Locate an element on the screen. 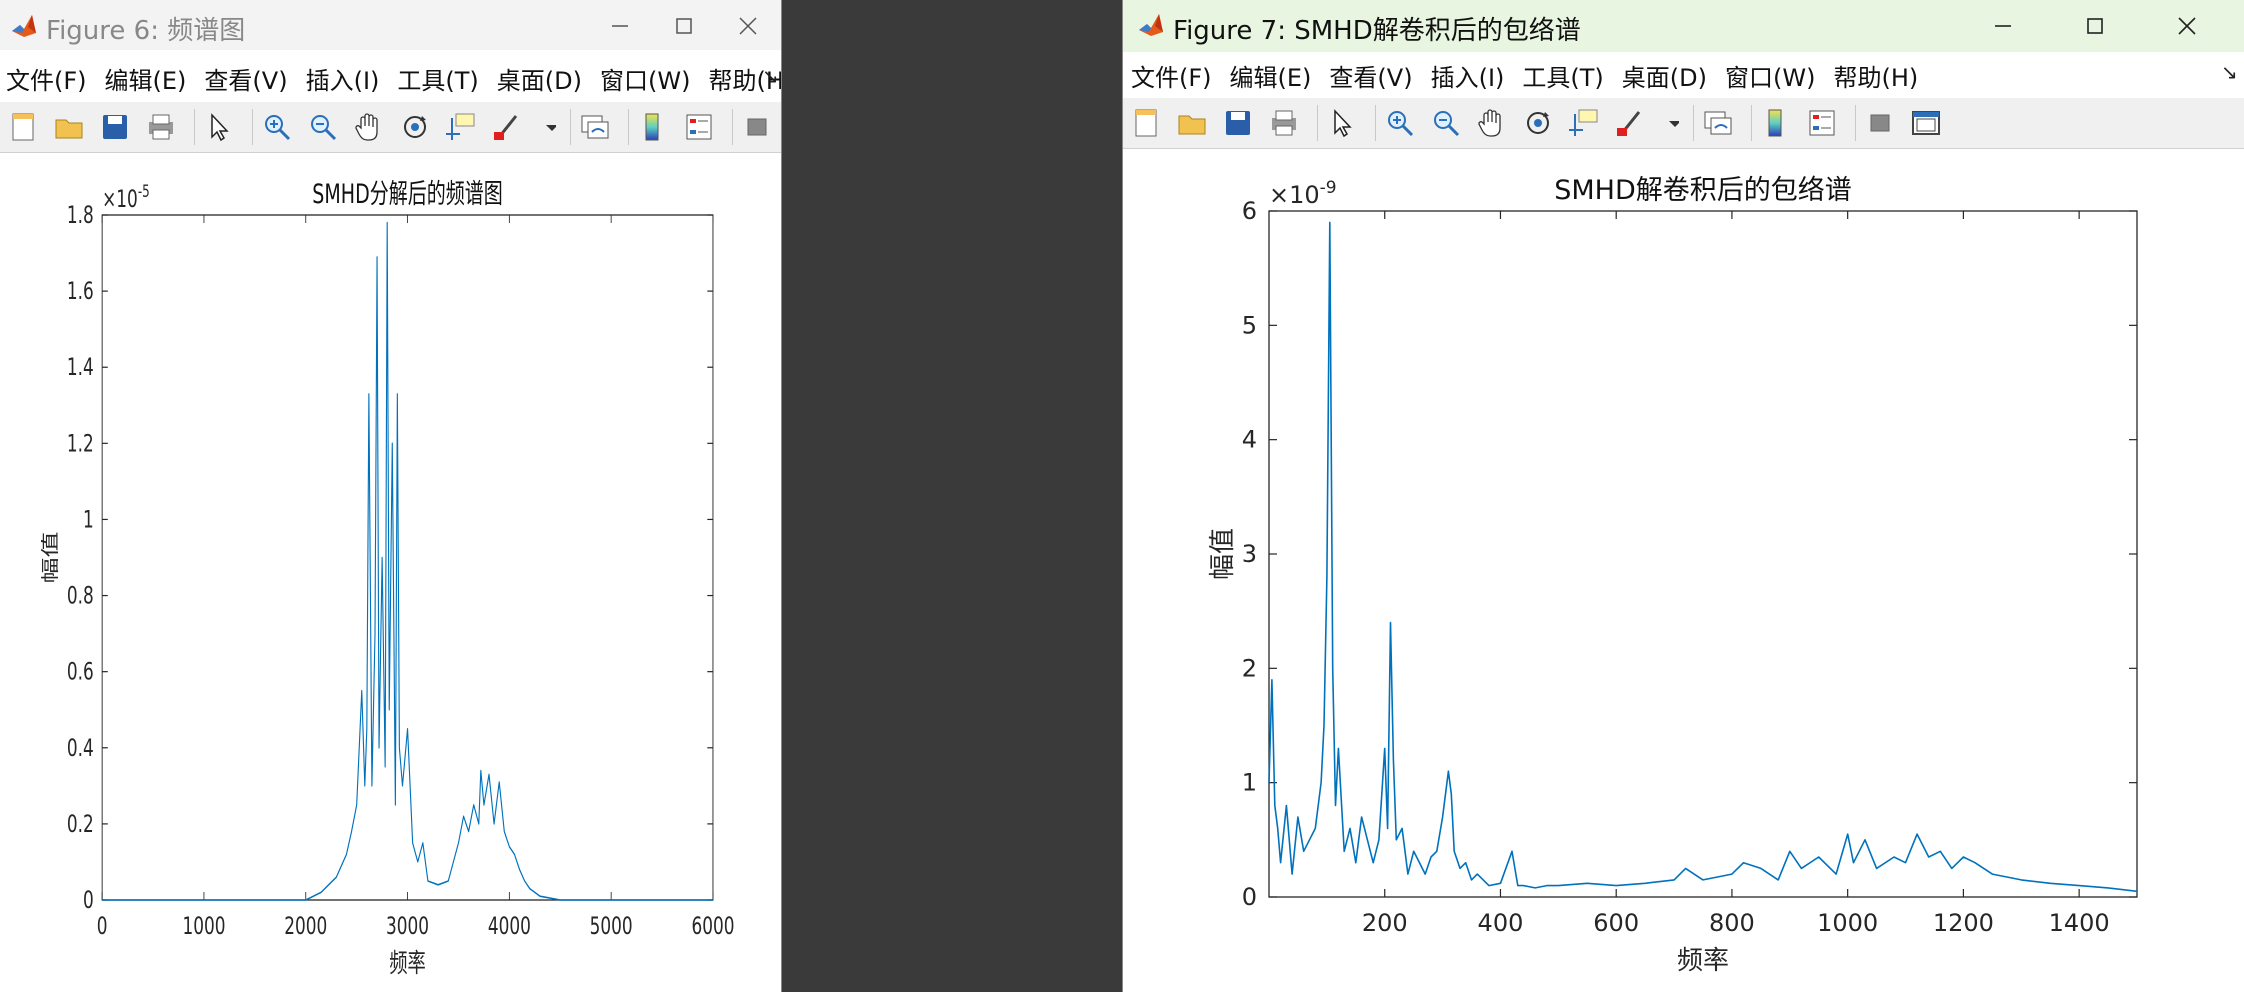  link-plot-icon is located at coordinates (595, 127).